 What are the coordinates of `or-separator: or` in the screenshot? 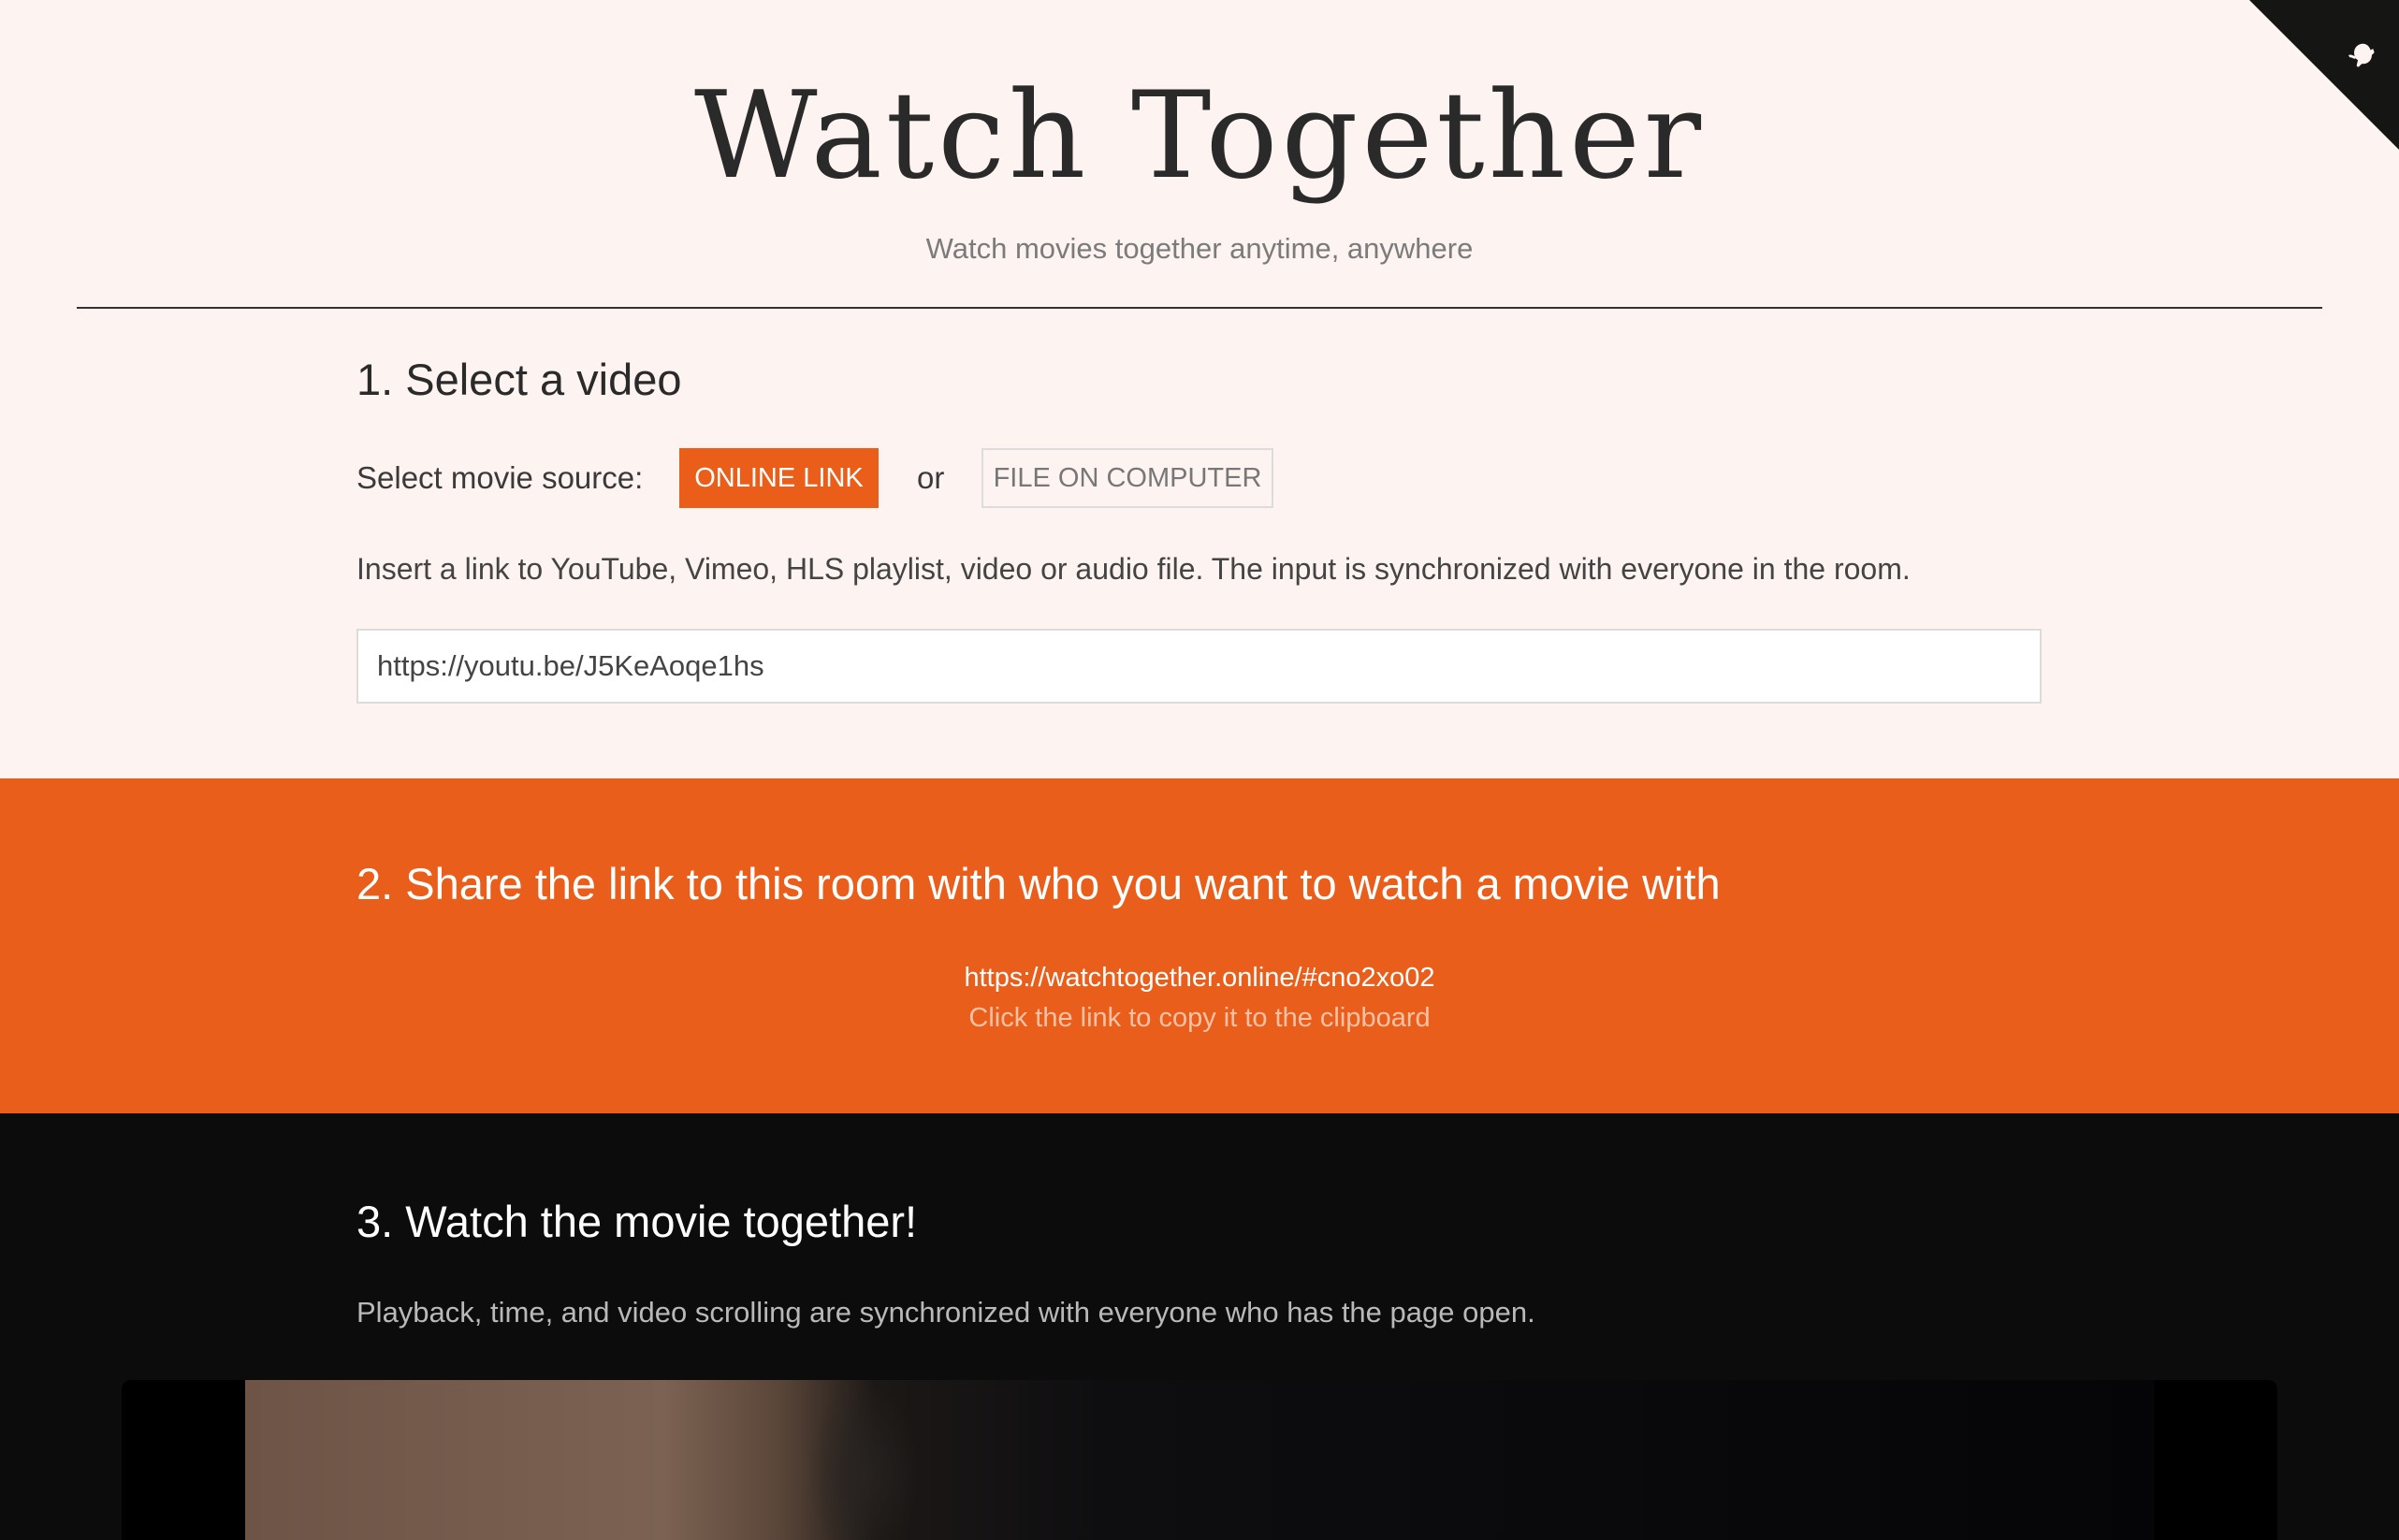 It's located at (931, 478).